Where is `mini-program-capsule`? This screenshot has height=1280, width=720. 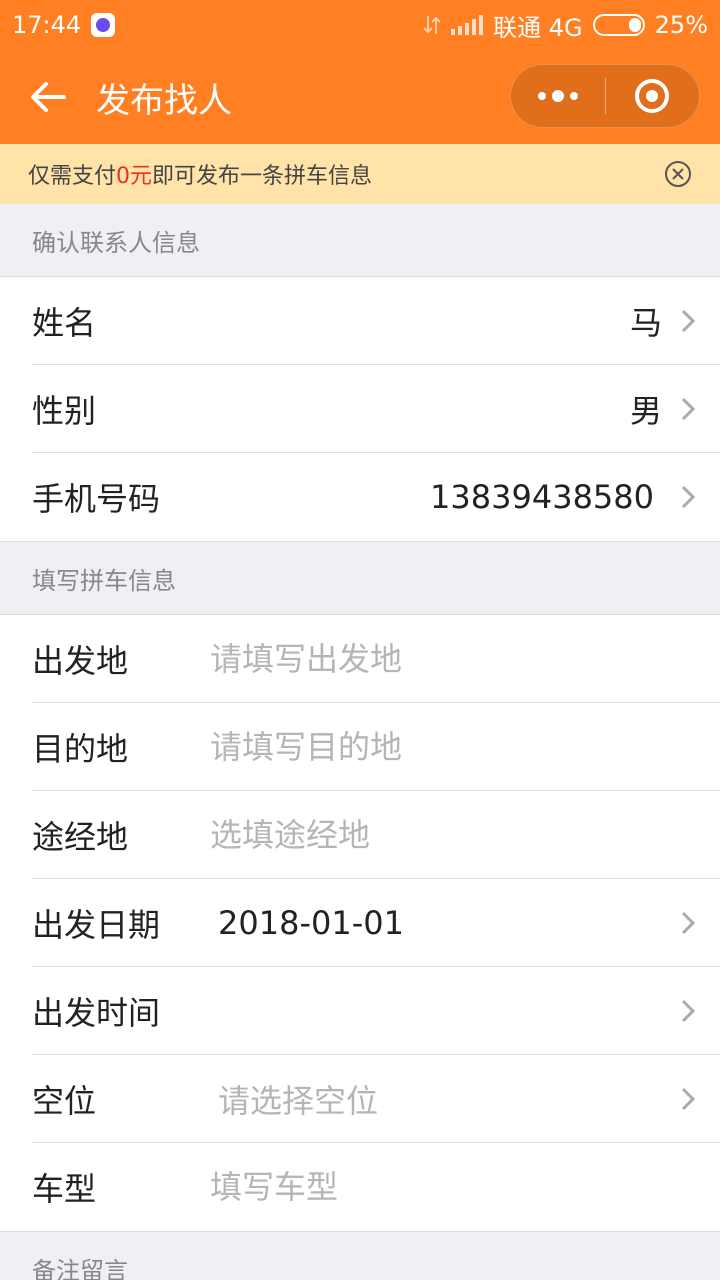 mini-program-capsule is located at coordinates (605, 96).